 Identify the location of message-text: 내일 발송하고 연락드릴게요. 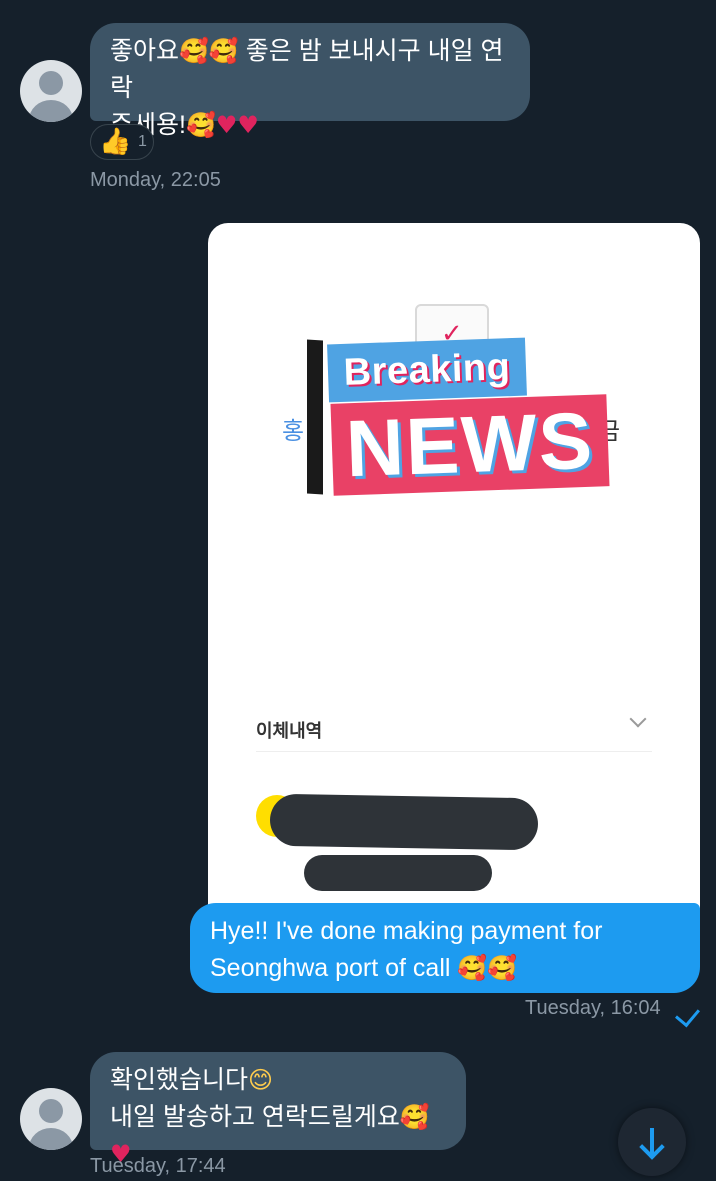
(255, 1117).